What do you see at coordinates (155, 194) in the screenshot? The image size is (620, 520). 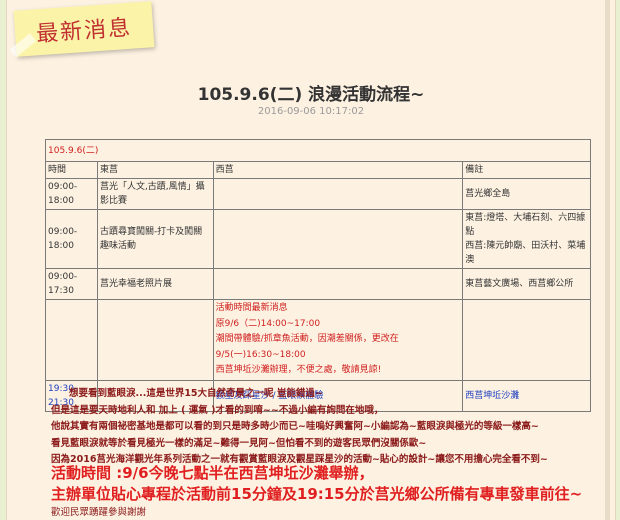 I see `east-cell: 莒光「人文,古蹟,風情」攝影比賽` at bounding box center [155, 194].